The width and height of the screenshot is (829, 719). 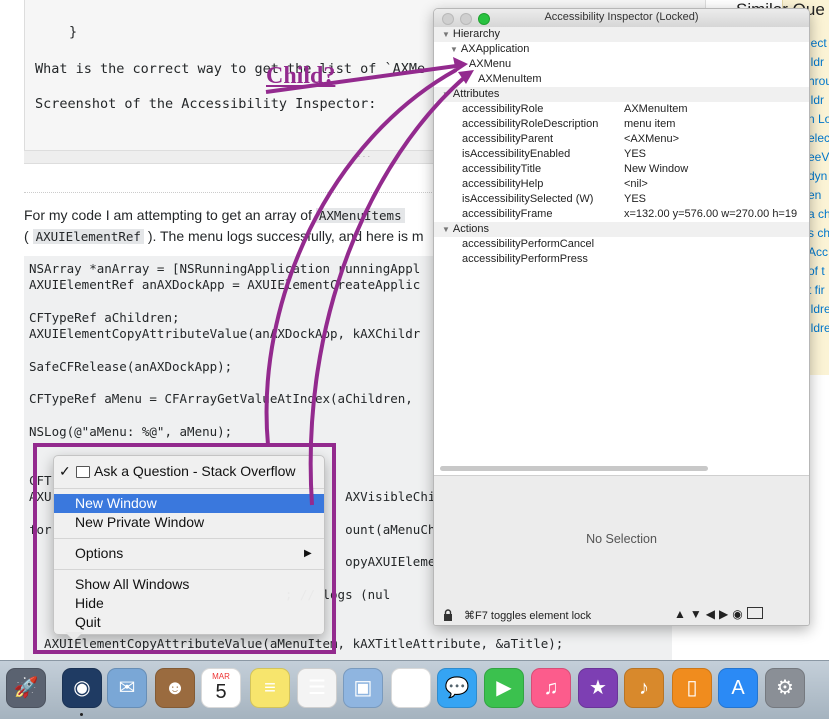 What do you see at coordinates (621, 259) in the screenshot?
I see `action-row: accessibilityPerformPress` at bounding box center [621, 259].